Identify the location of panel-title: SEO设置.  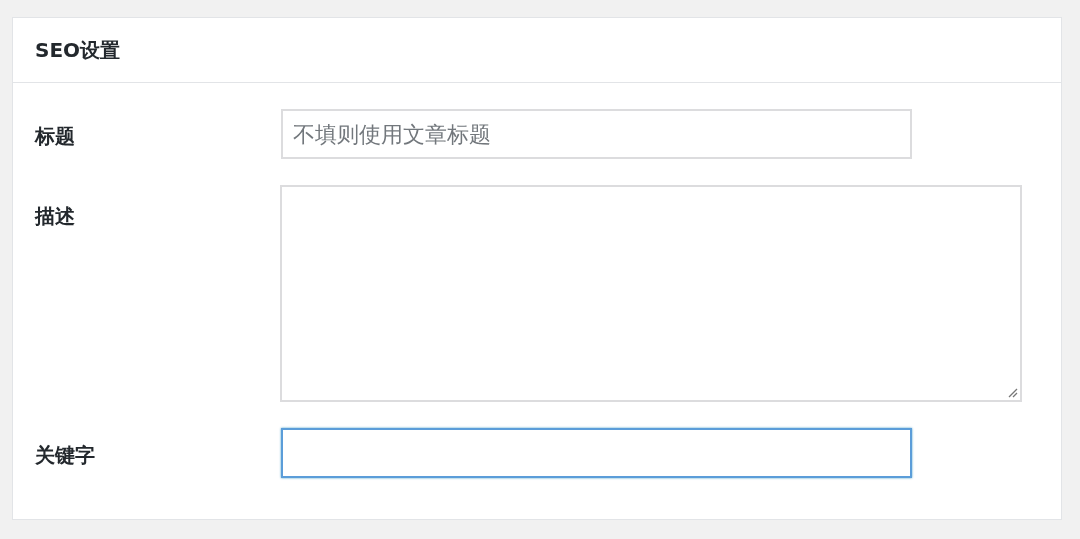
(78, 50).